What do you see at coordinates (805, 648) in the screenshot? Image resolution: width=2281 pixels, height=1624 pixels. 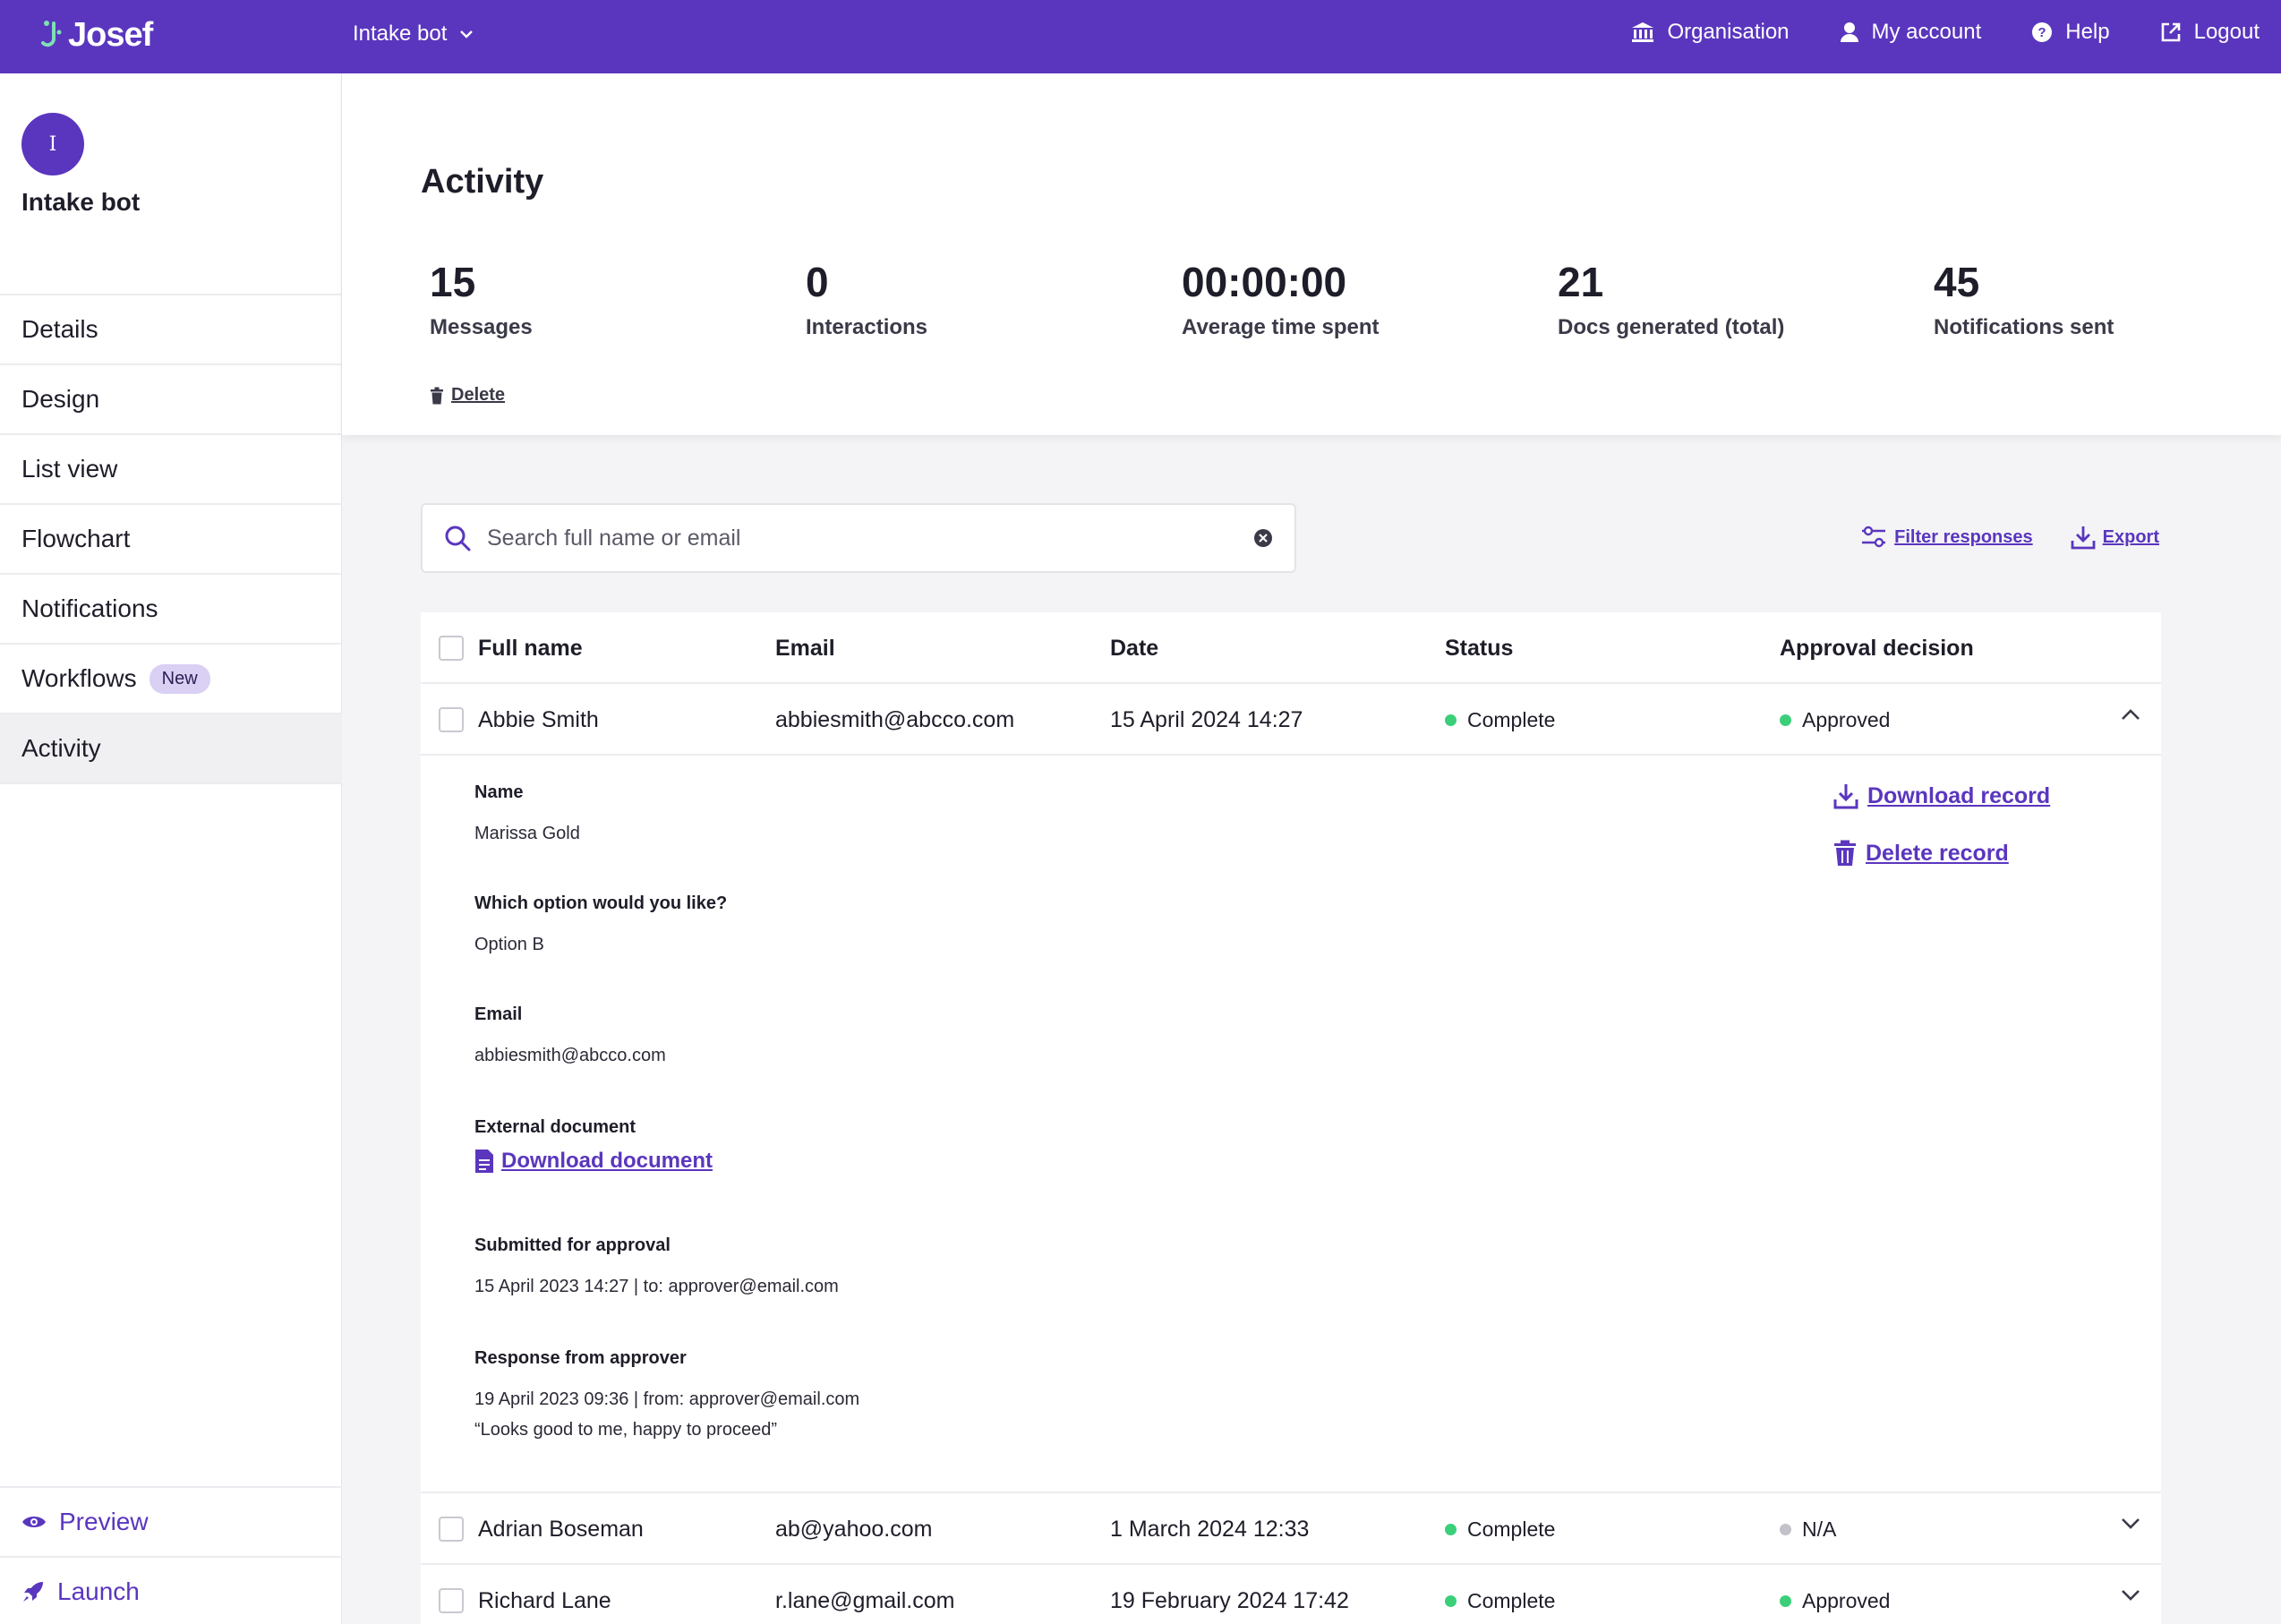 I see `column-header-email: Email` at bounding box center [805, 648].